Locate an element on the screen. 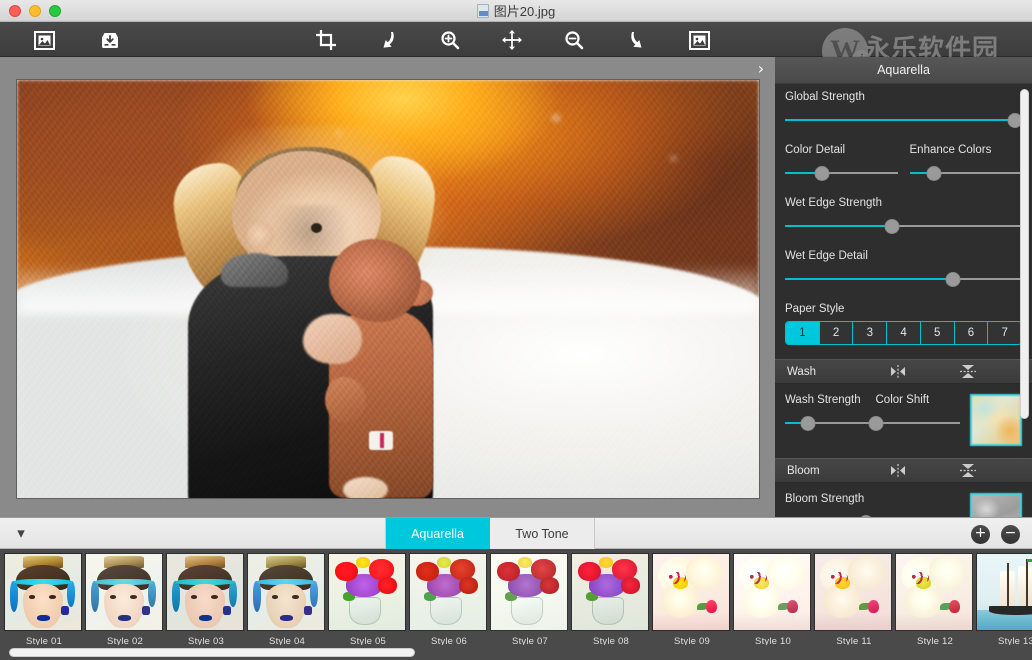 The height and width of the screenshot is (660, 1032). wash-section-header: Wash is located at coordinates (903, 371).